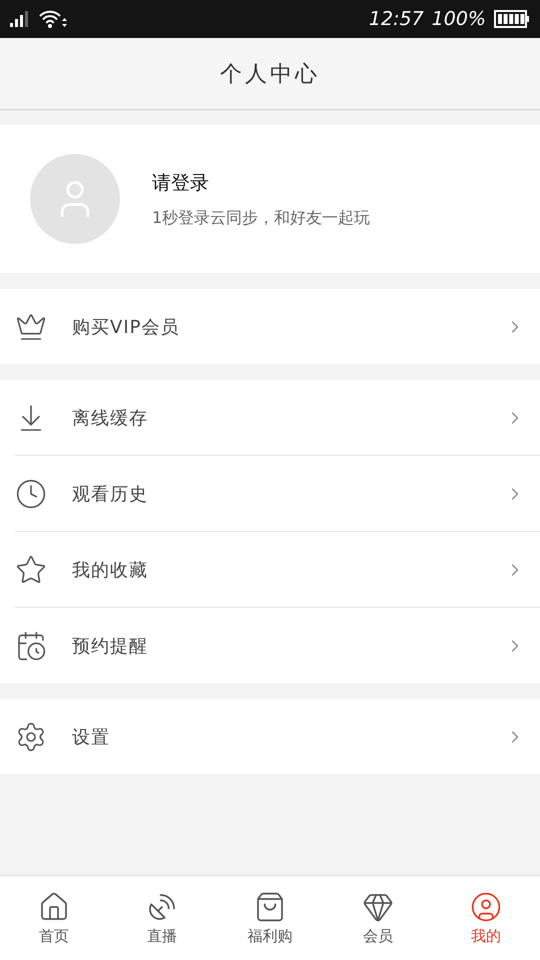 The height and width of the screenshot is (960, 540). What do you see at coordinates (110, 418) in the screenshot?
I see `menu-label: 离线缓存` at bounding box center [110, 418].